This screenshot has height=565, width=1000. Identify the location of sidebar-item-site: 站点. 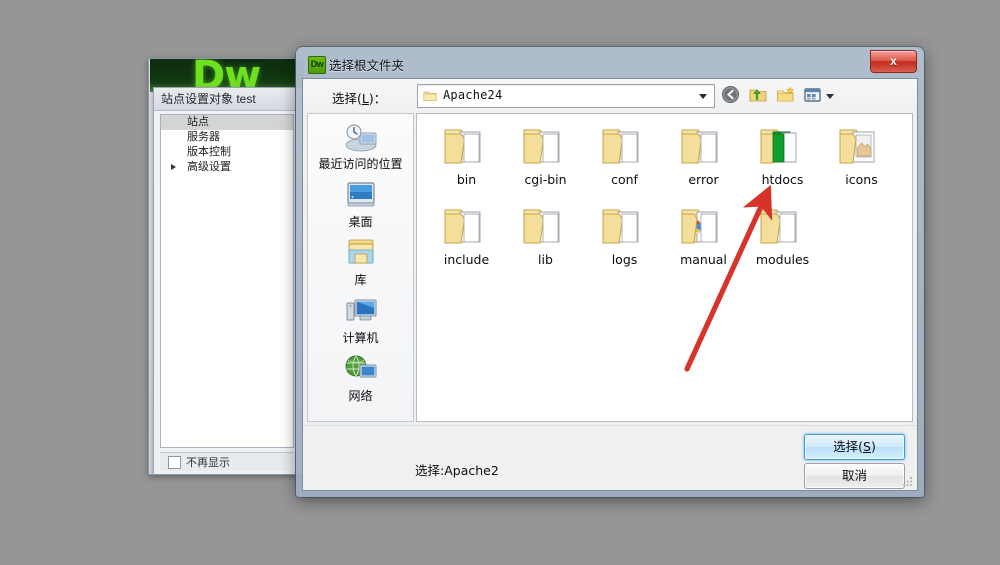
(227, 122).